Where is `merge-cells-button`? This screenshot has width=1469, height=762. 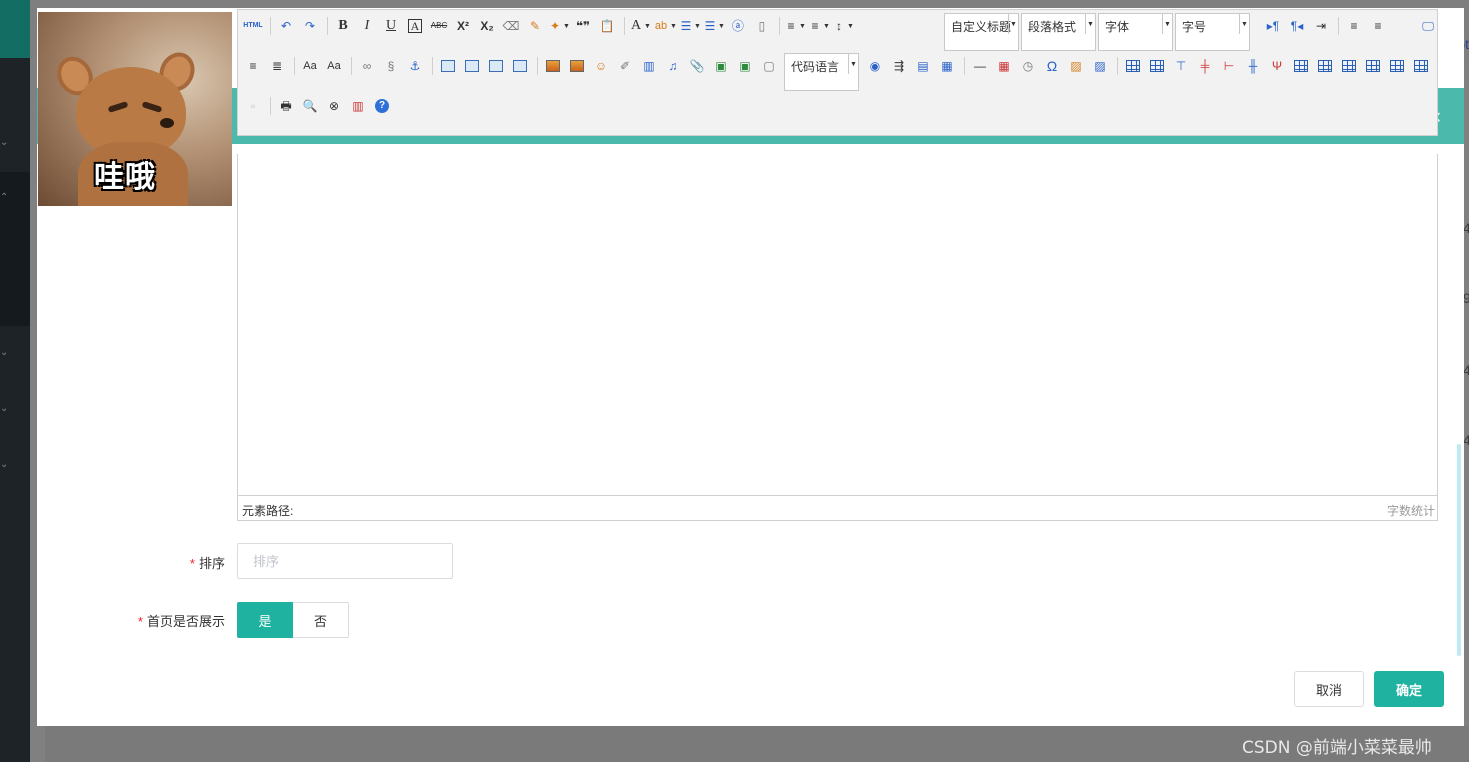
merge-cells-button is located at coordinates (1301, 66).